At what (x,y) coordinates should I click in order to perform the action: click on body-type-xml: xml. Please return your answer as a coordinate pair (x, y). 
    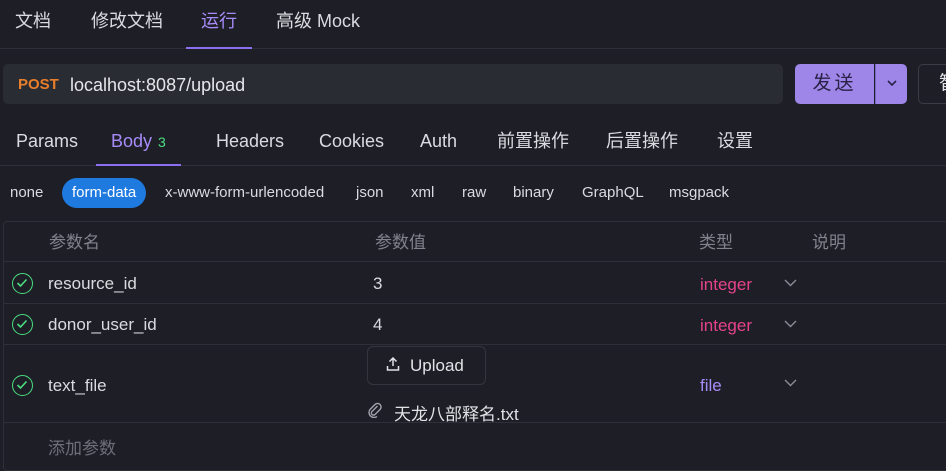
    Looking at the image, I should click on (422, 193).